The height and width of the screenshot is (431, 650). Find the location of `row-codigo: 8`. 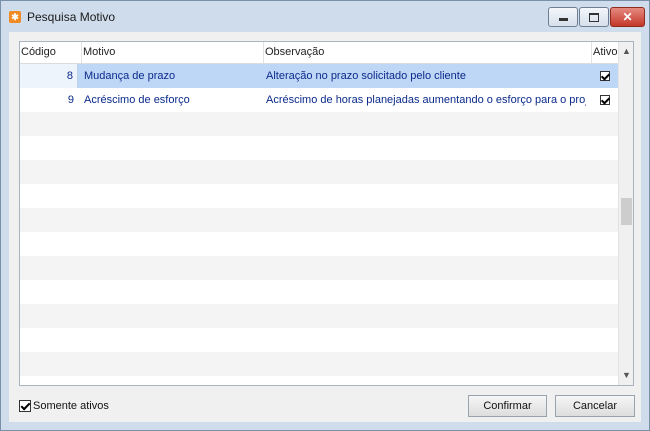

row-codigo: 8 is located at coordinates (49, 76).